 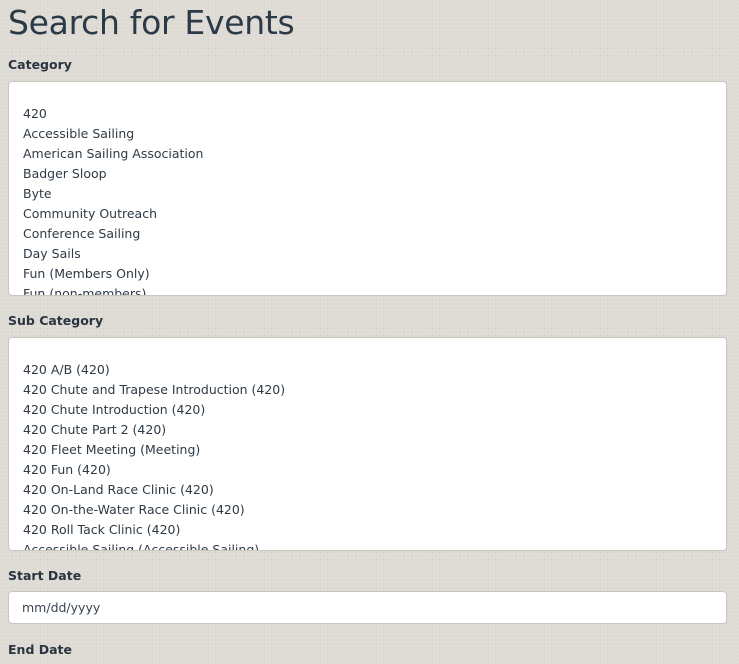 I want to click on category-option: Fun (non-members), so click(x=374, y=289).